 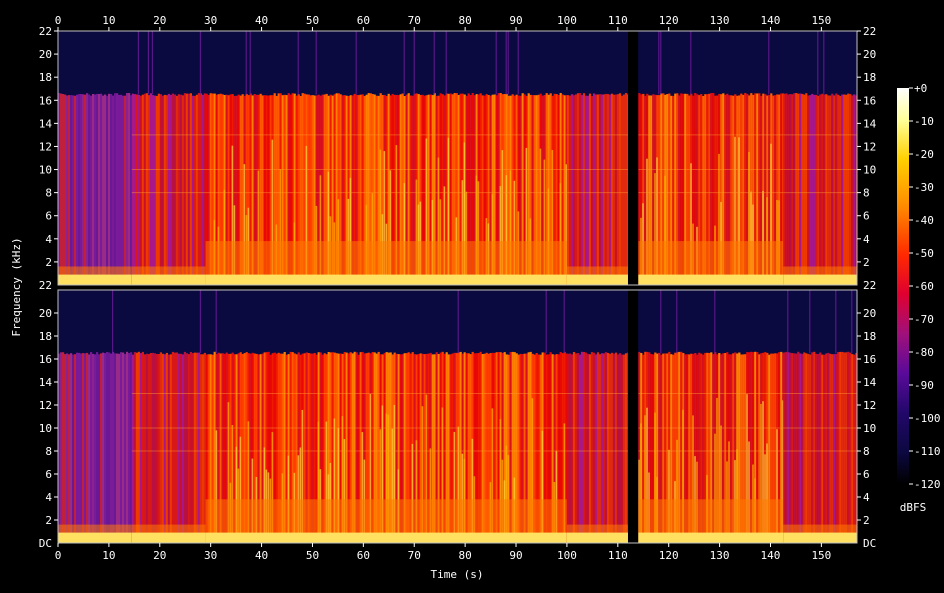 I want to click on colorbar-tick-label: -100, so click(x=927, y=418).